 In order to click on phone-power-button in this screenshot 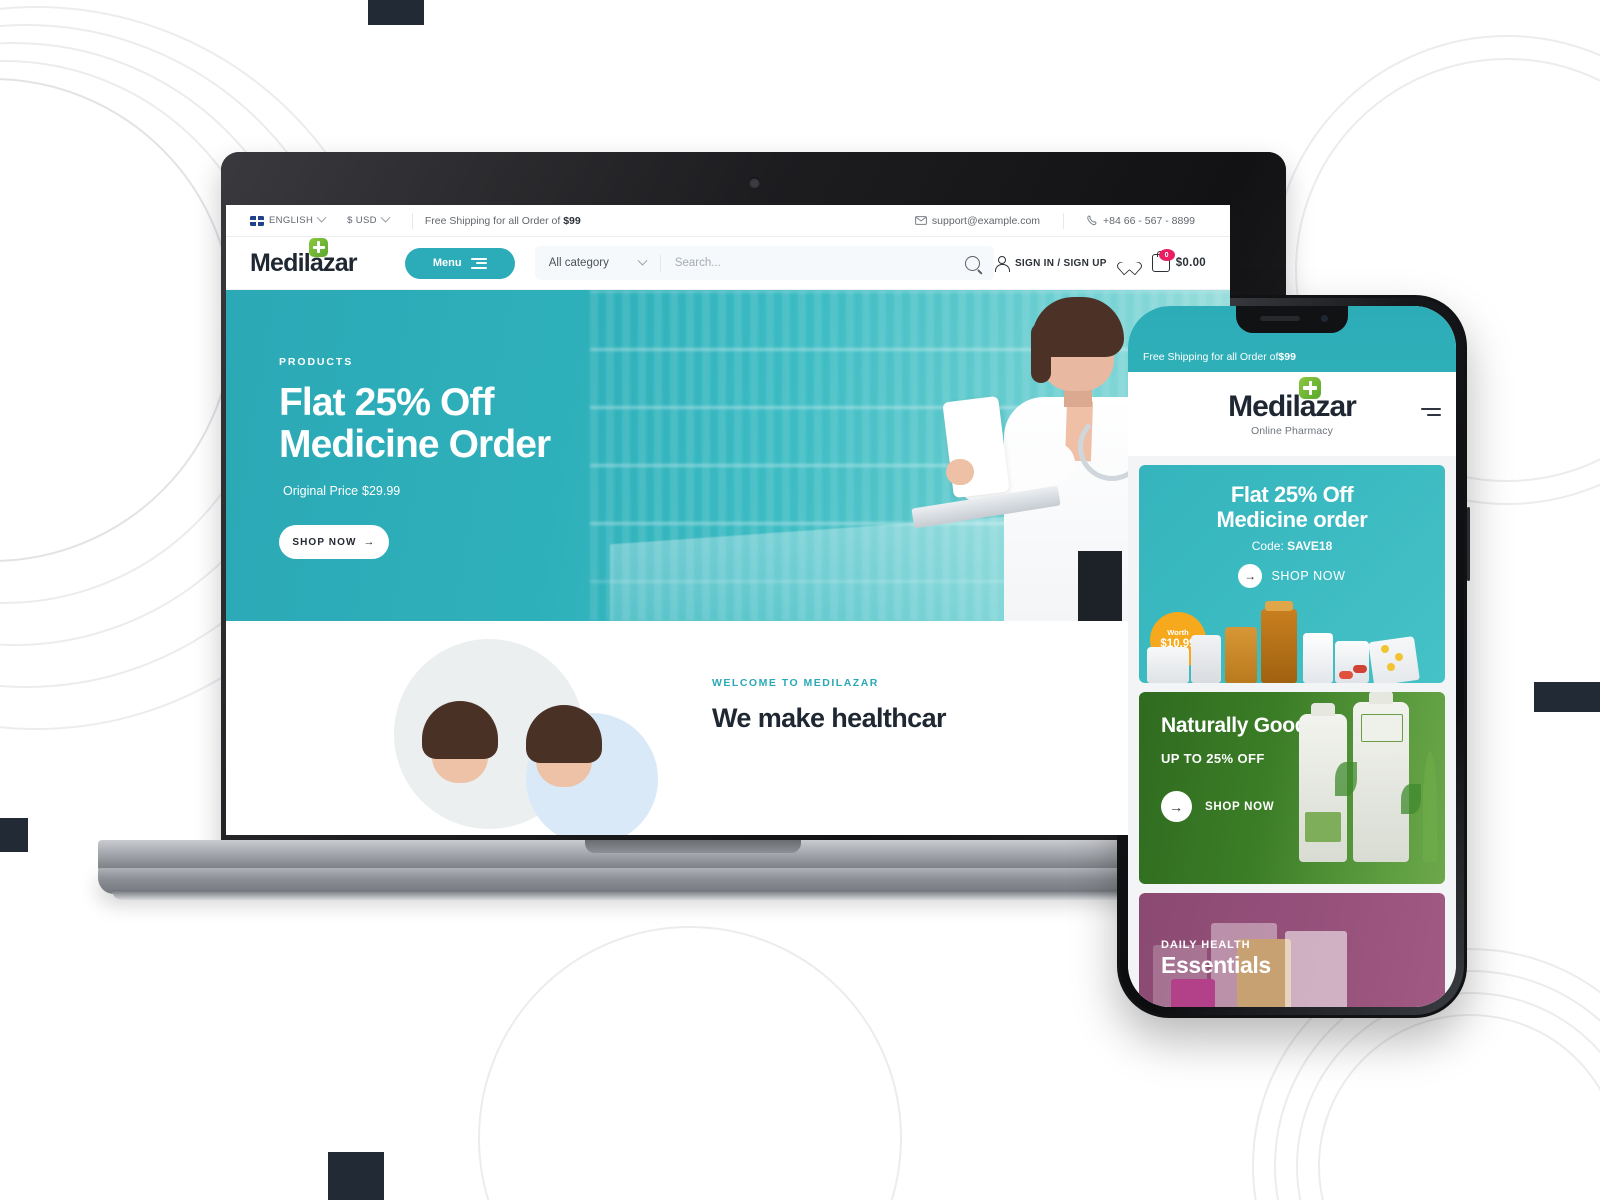, I will do `click(1468, 544)`.